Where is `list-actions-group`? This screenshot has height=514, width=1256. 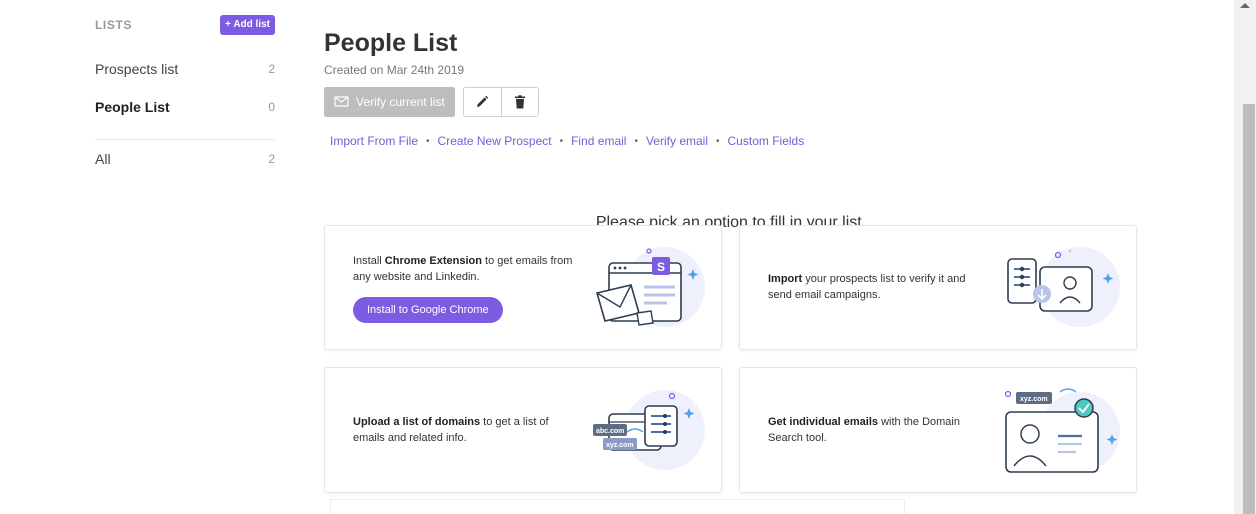
list-actions-group is located at coordinates (500, 102).